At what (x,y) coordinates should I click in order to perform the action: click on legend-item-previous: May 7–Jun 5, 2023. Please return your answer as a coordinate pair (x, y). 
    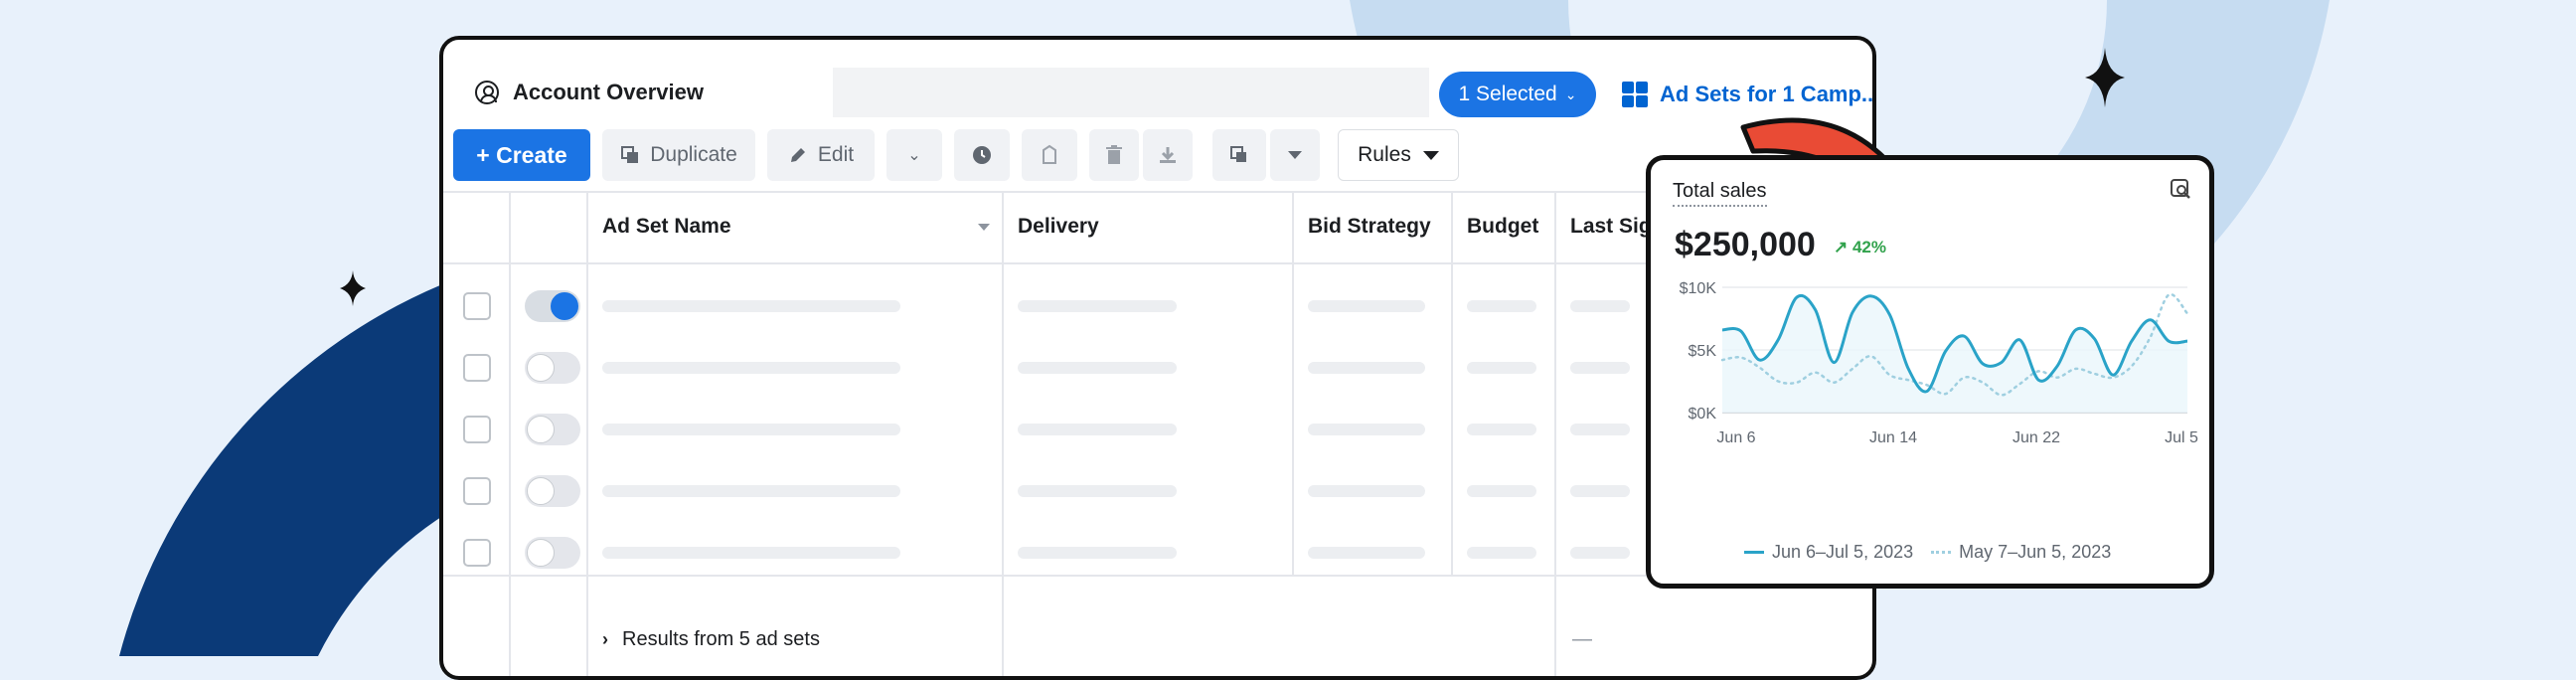
    Looking at the image, I should click on (2021, 552).